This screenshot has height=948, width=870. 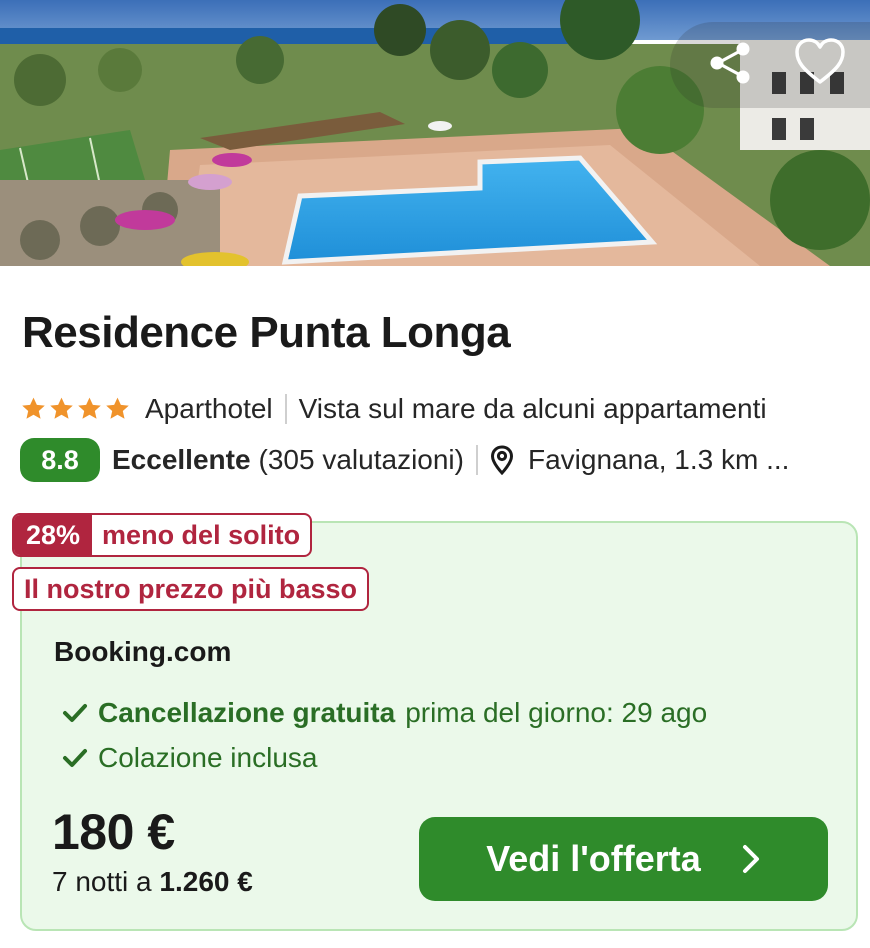 I want to click on hotel-feature: Vista sul mare da alcuni appartamenti, so click(x=532, y=408).